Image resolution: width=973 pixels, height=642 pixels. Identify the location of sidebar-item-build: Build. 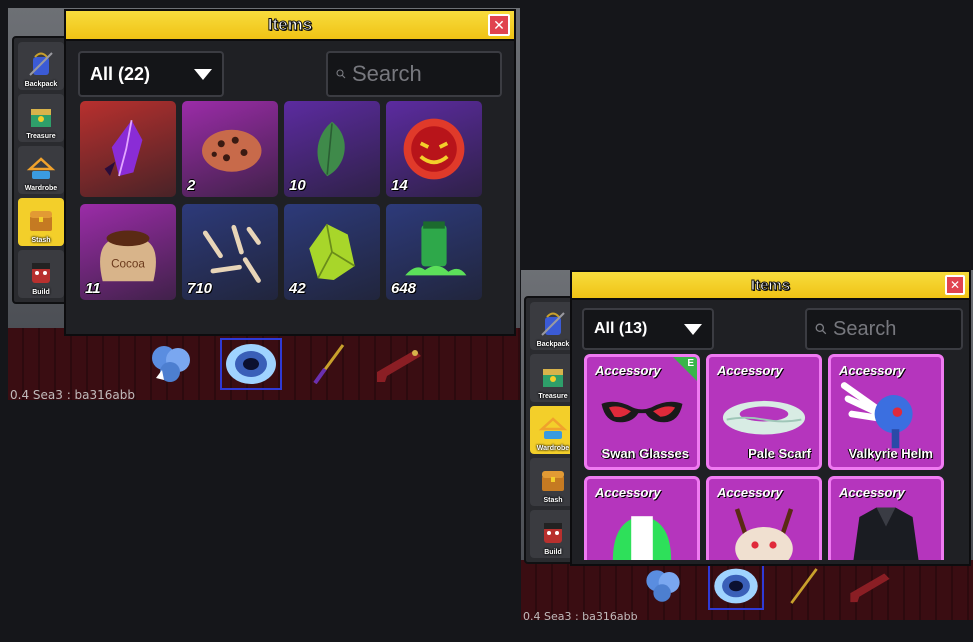
(41, 274).